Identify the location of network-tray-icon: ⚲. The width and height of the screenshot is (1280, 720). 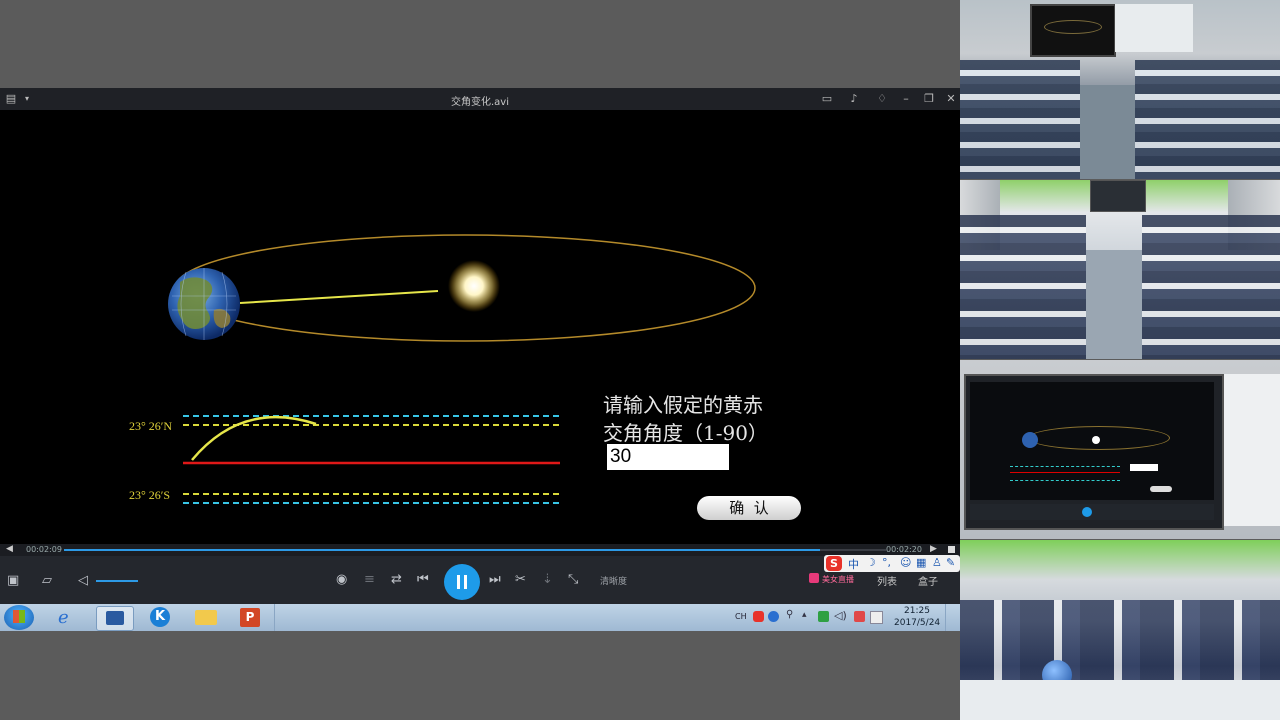
(789, 614).